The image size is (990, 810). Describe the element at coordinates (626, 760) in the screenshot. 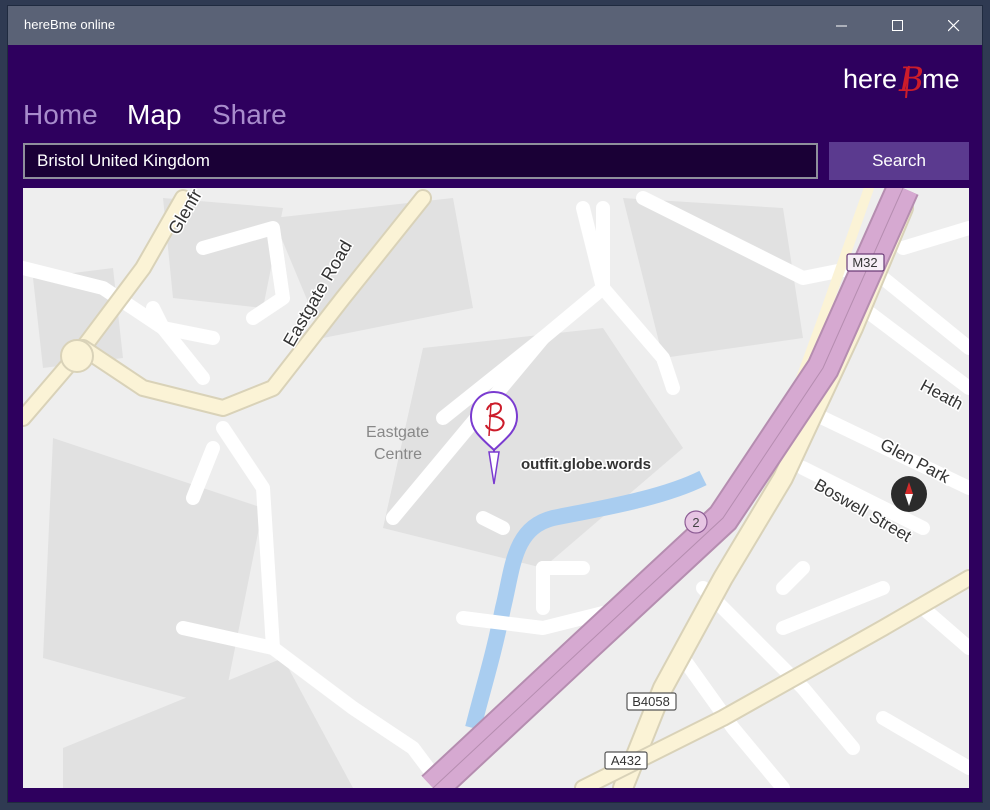

I see `shield-a432: A432` at that location.